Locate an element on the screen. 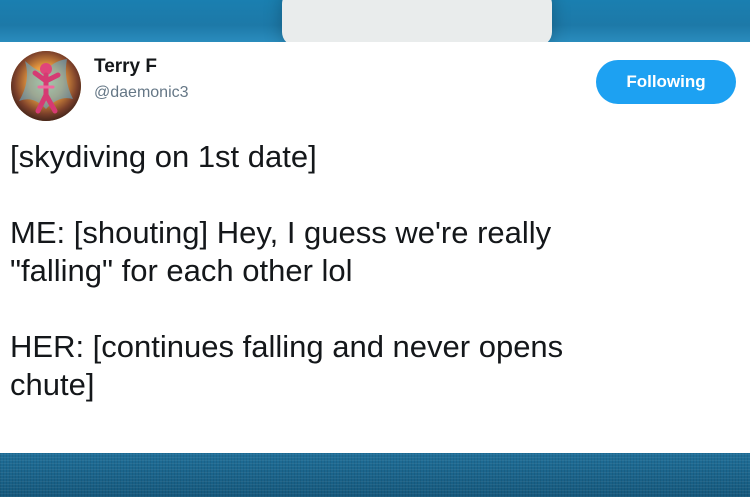  background-paper is located at coordinates (417, 21).